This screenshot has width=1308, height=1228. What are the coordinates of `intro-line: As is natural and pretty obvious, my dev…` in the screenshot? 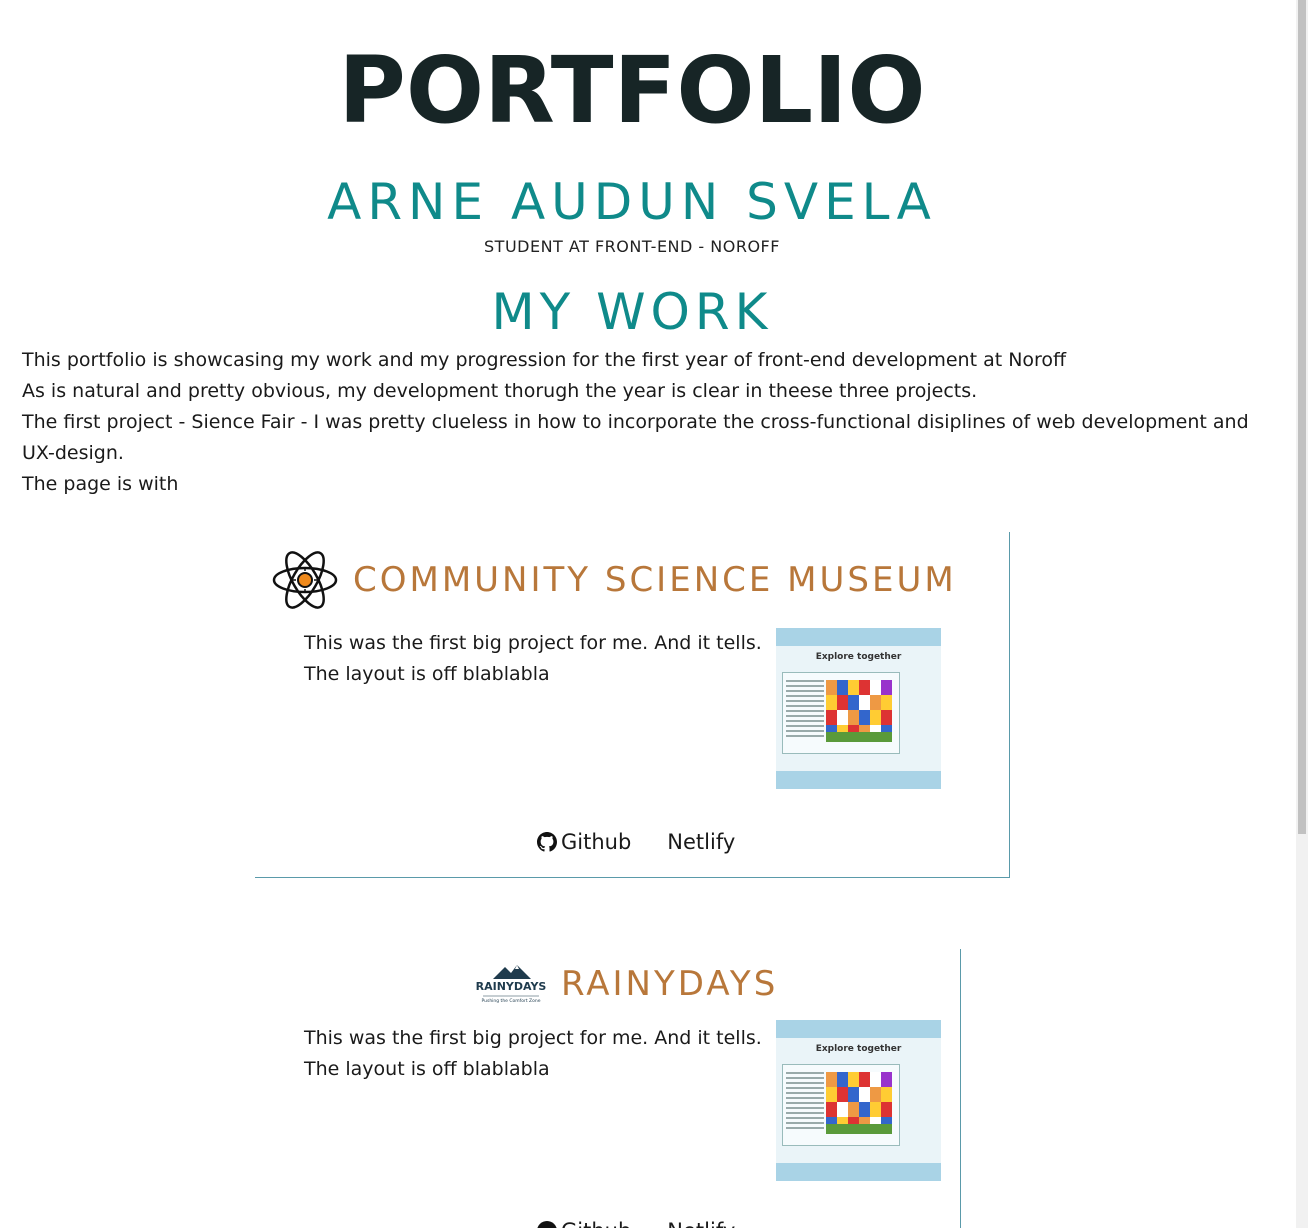 It's located at (500, 391).